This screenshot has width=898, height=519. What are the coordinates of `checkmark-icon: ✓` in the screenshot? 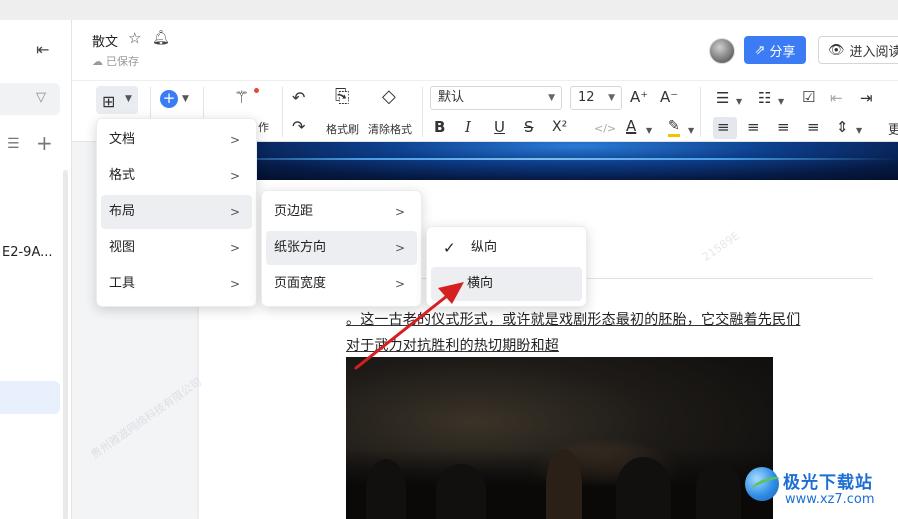 It's located at (449, 248).